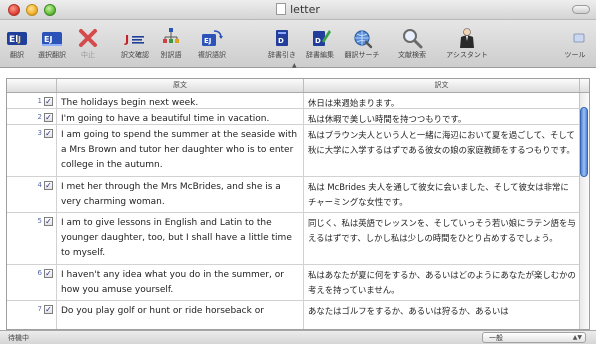 This screenshot has height=344, width=596. What do you see at coordinates (412, 55) in the screenshot?
I see `document-search-label: 文献検索` at bounding box center [412, 55].